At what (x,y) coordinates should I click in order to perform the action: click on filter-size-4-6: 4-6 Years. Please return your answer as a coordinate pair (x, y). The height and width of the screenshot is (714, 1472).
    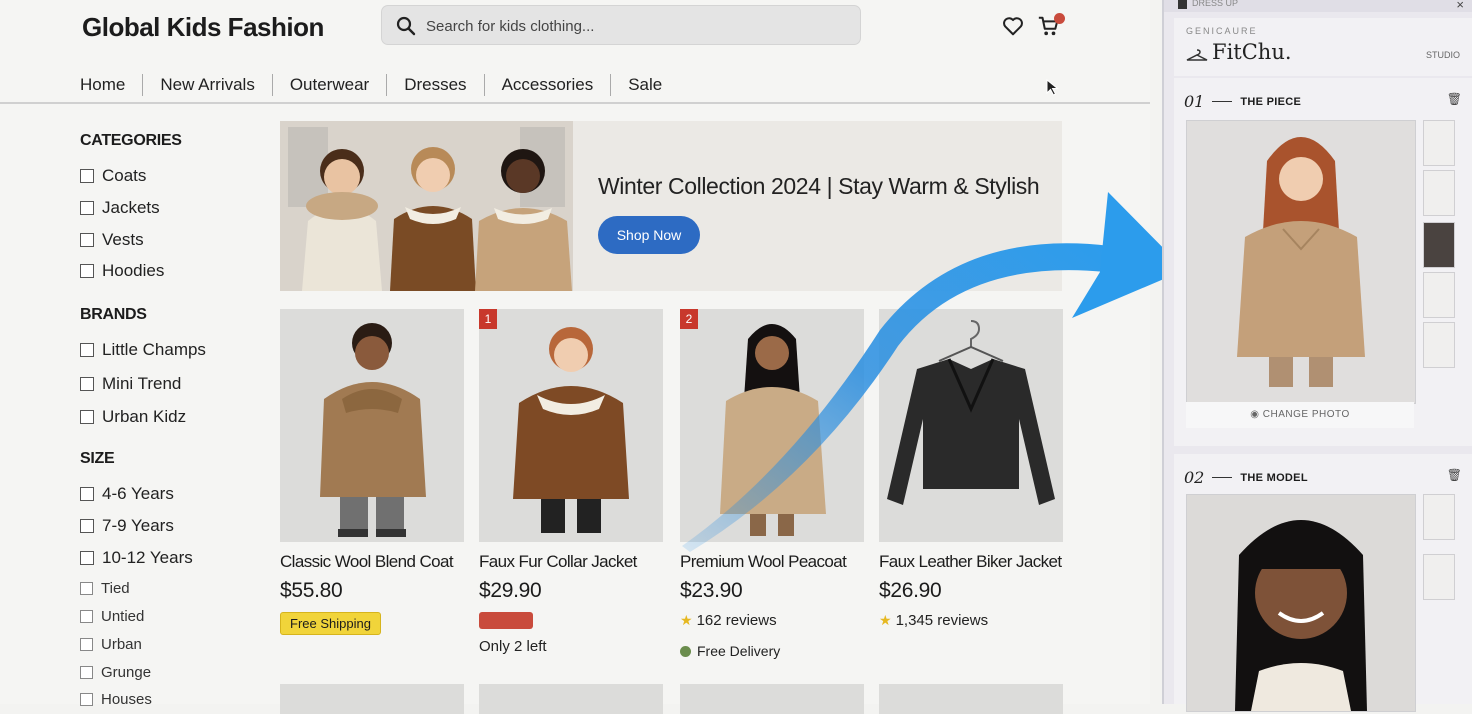
    Looking at the image, I should click on (127, 494).